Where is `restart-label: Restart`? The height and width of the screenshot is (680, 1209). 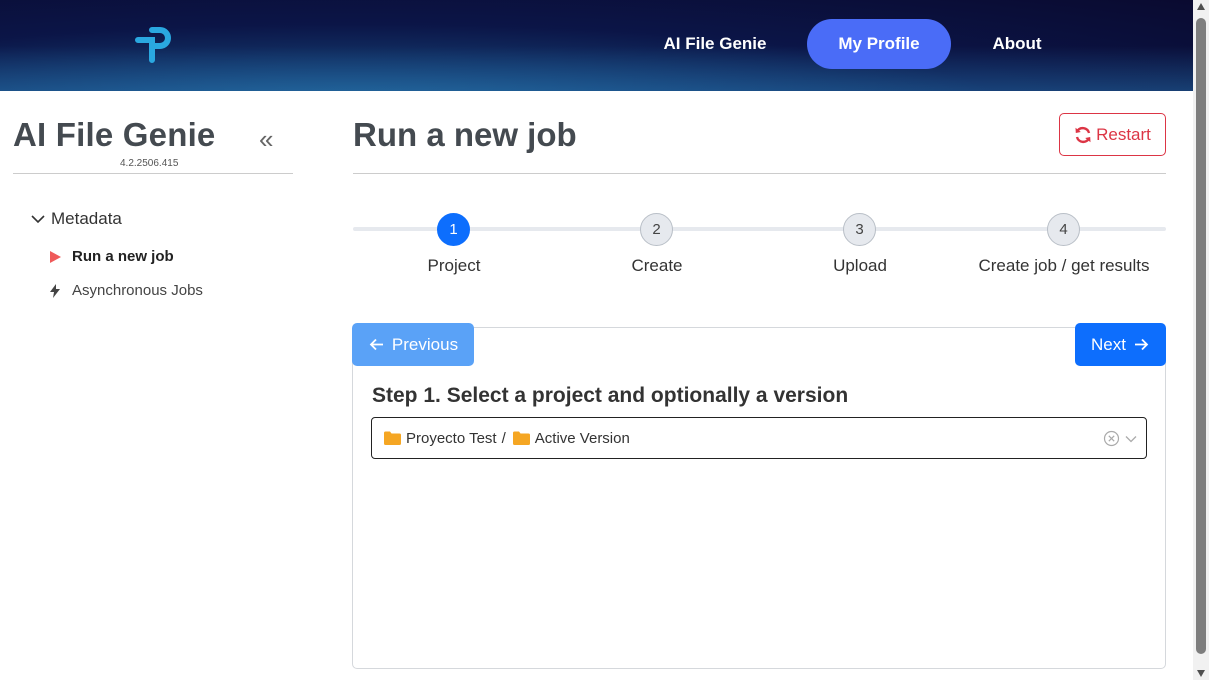
restart-label: Restart is located at coordinates (1123, 134).